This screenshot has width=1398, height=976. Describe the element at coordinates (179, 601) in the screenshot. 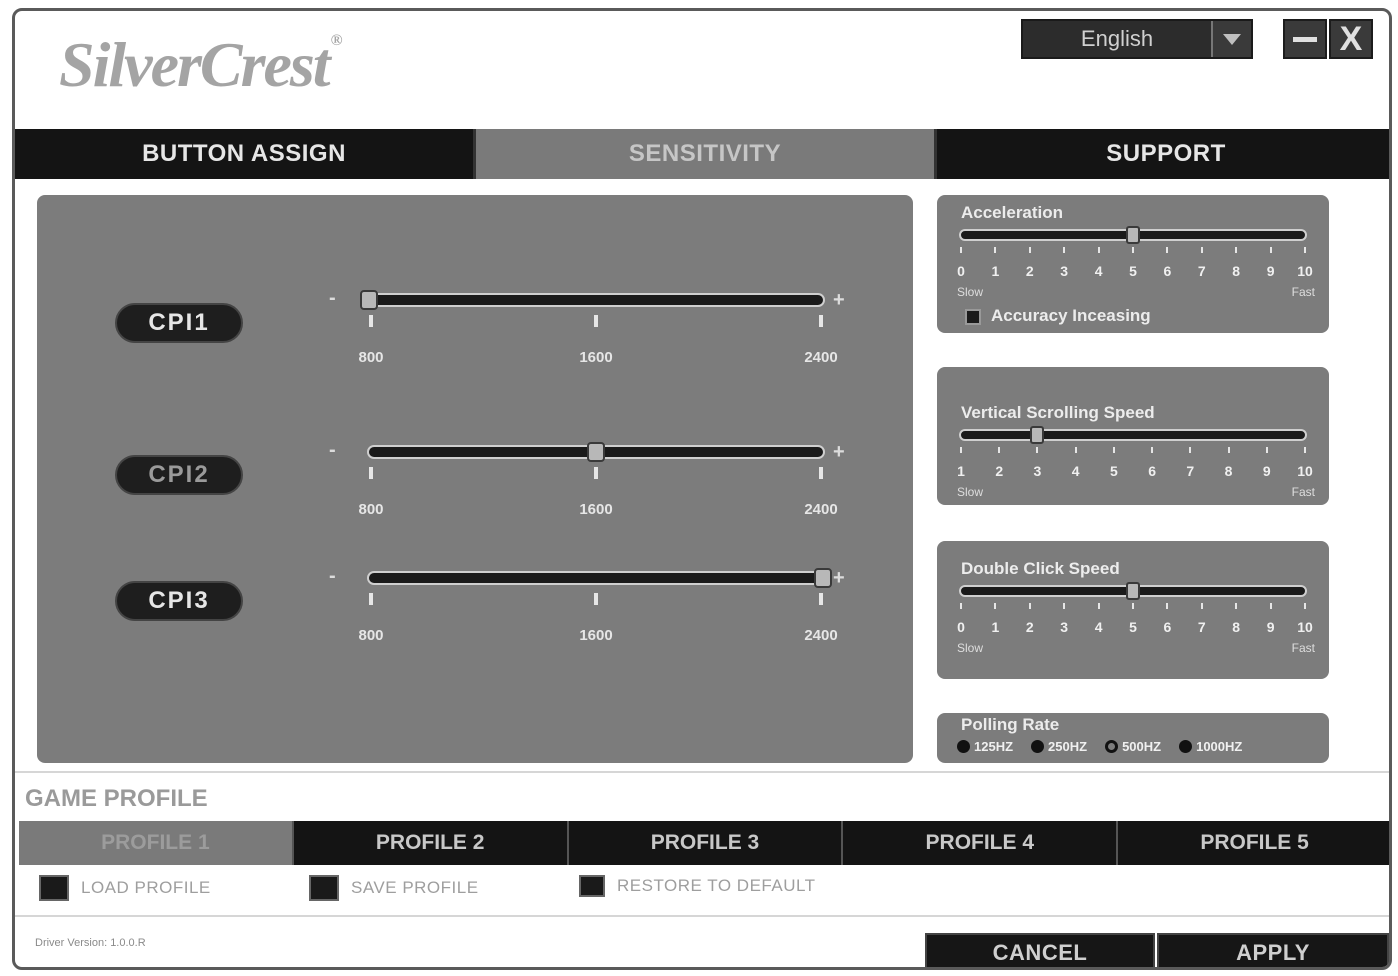

I see `cpi-3-button: CPI3` at that location.